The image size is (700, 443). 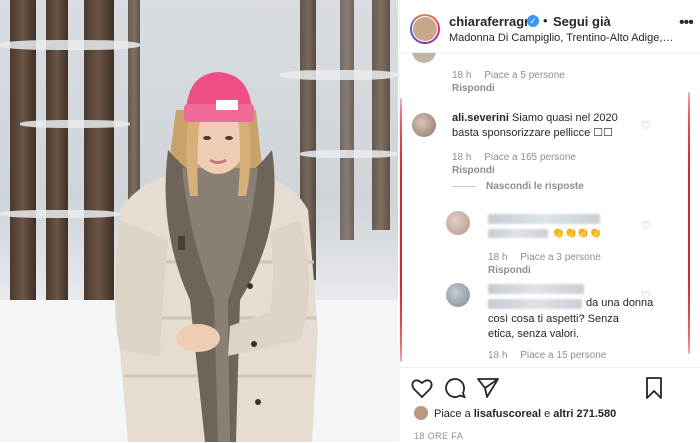 What do you see at coordinates (535, 186) in the screenshot?
I see `hide-replies-button: Nascondi le risposte` at bounding box center [535, 186].